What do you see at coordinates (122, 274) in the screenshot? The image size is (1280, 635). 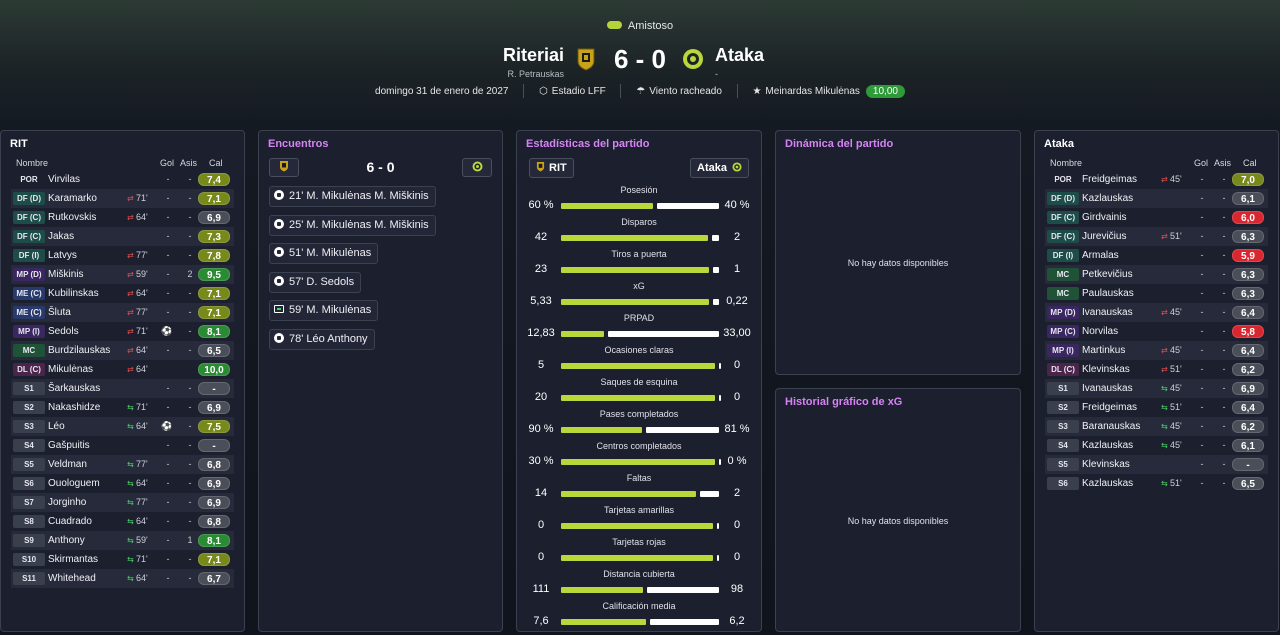 I see `table-row: MP (D) Miškinis ⇄ 59' - 2 9,5` at bounding box center [122, 274].